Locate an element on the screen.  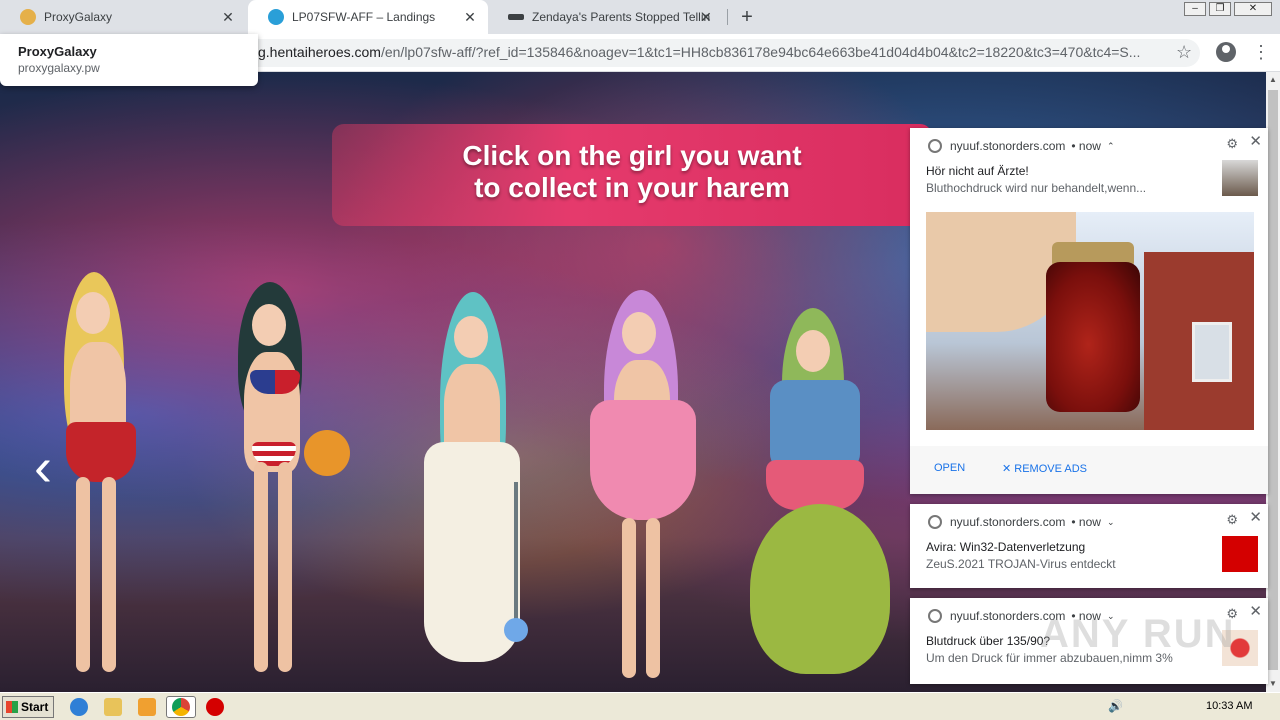
tab-hover-card: ProxyGalaxy proxygalaxy.pw is located at coordinates (129, 60).